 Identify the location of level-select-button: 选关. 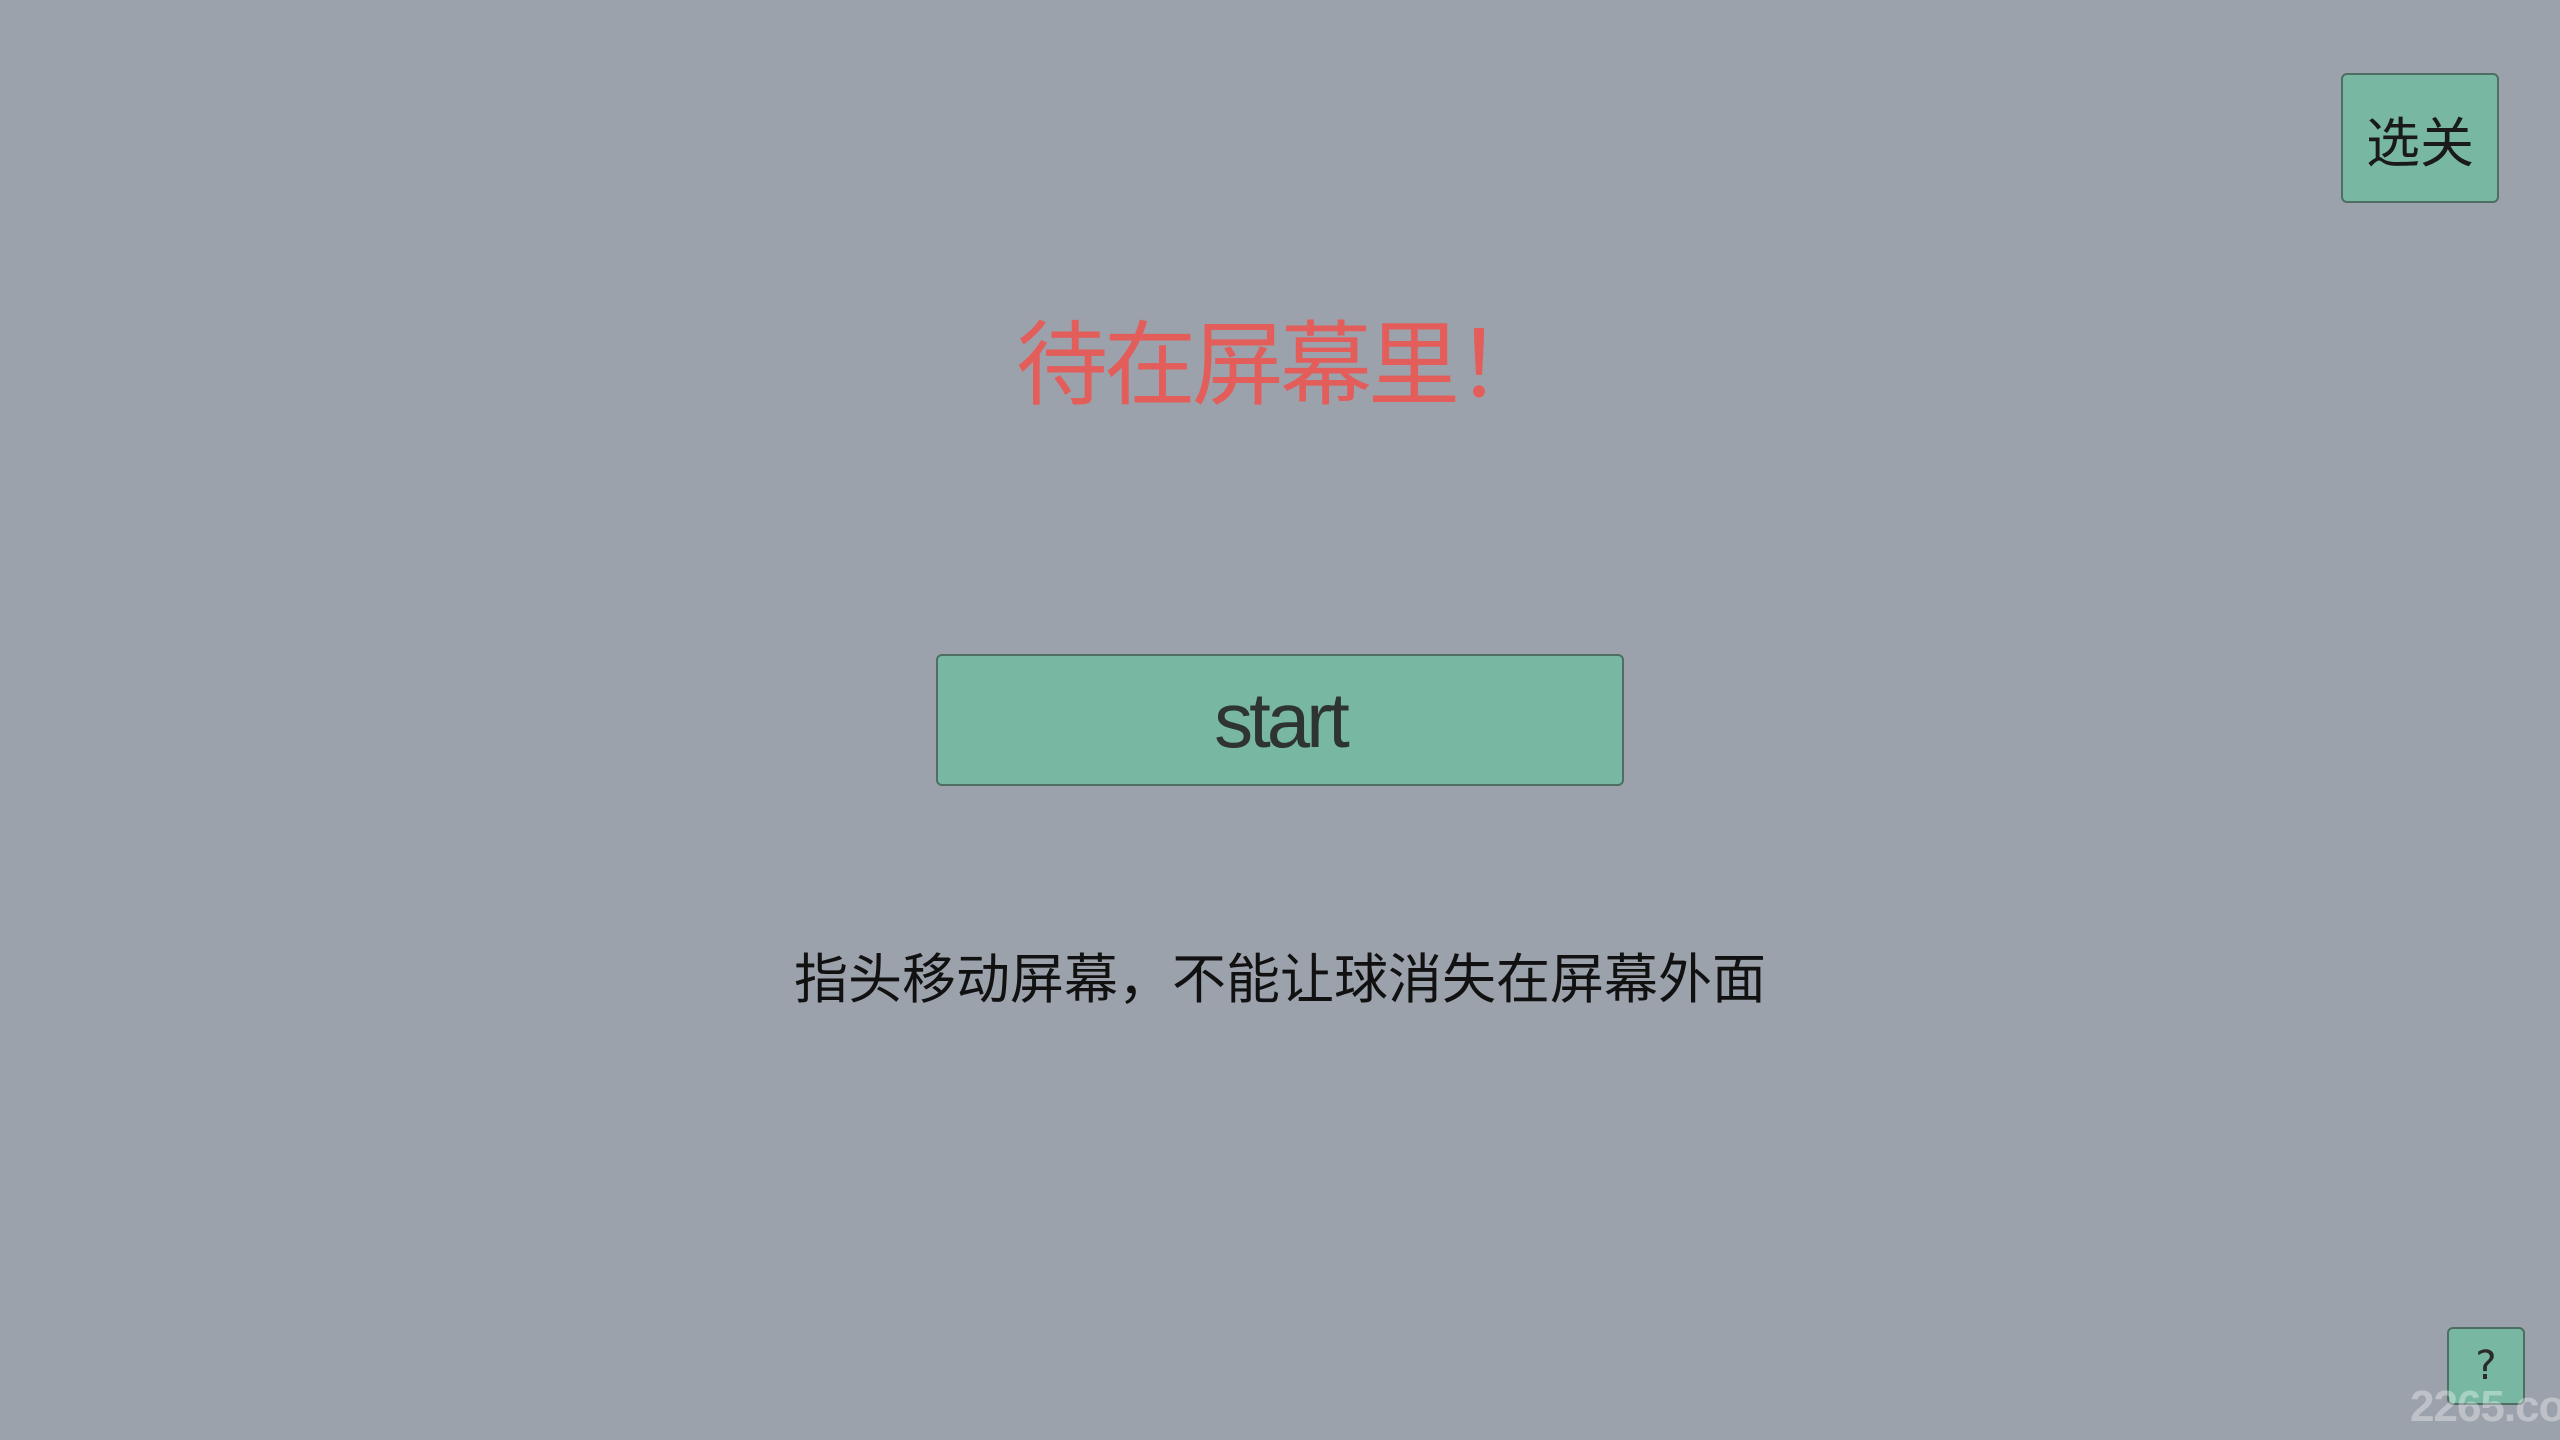
(2420, 138).